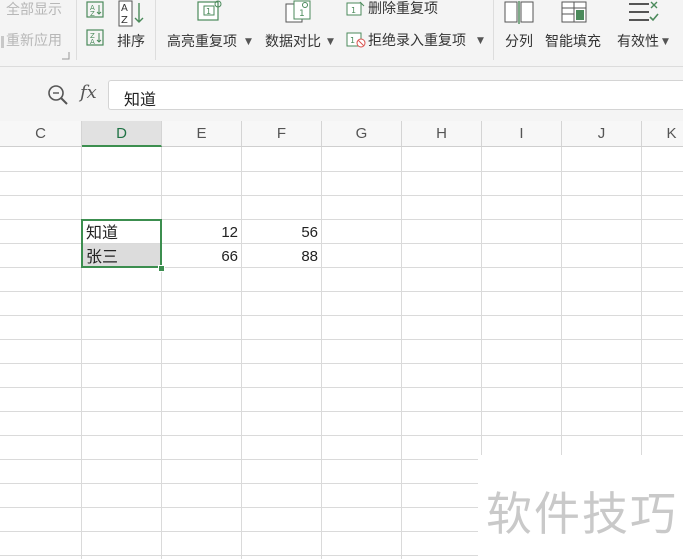 This screenshot has height=559, width=683. What do you see at coordinates (602, 134) in the screenshot?
I see `column-header-j: J` at bounding box center [602, 134].